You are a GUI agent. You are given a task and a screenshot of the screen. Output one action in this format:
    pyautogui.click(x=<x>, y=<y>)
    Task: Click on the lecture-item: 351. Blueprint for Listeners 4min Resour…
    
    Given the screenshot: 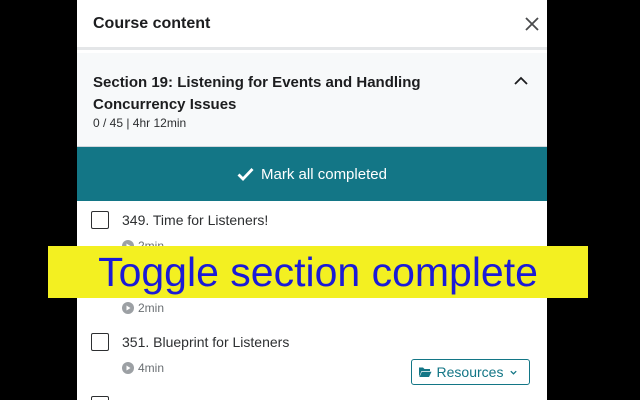 What is the action you would take?
    pyautogui.click(x=312, y=354)
    